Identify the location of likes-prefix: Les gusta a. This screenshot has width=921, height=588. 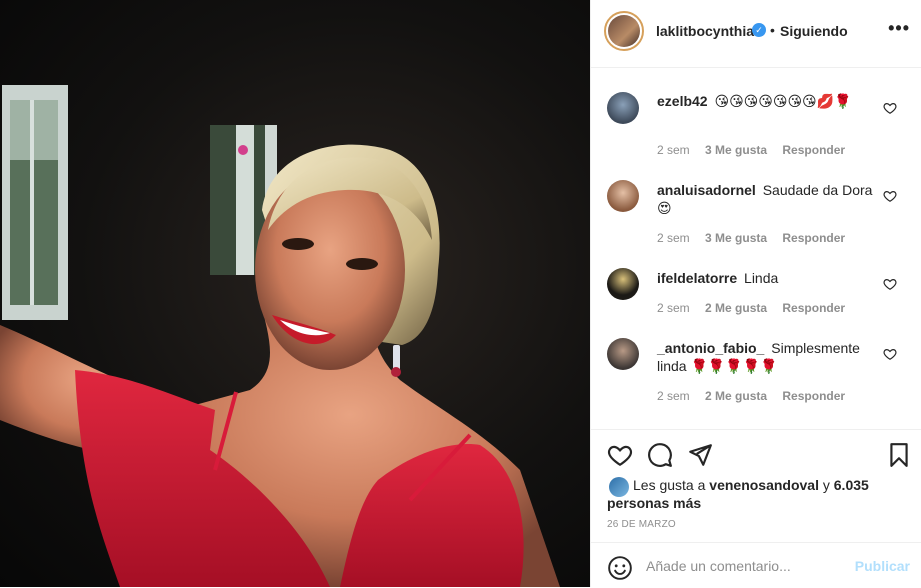
(669, 485).